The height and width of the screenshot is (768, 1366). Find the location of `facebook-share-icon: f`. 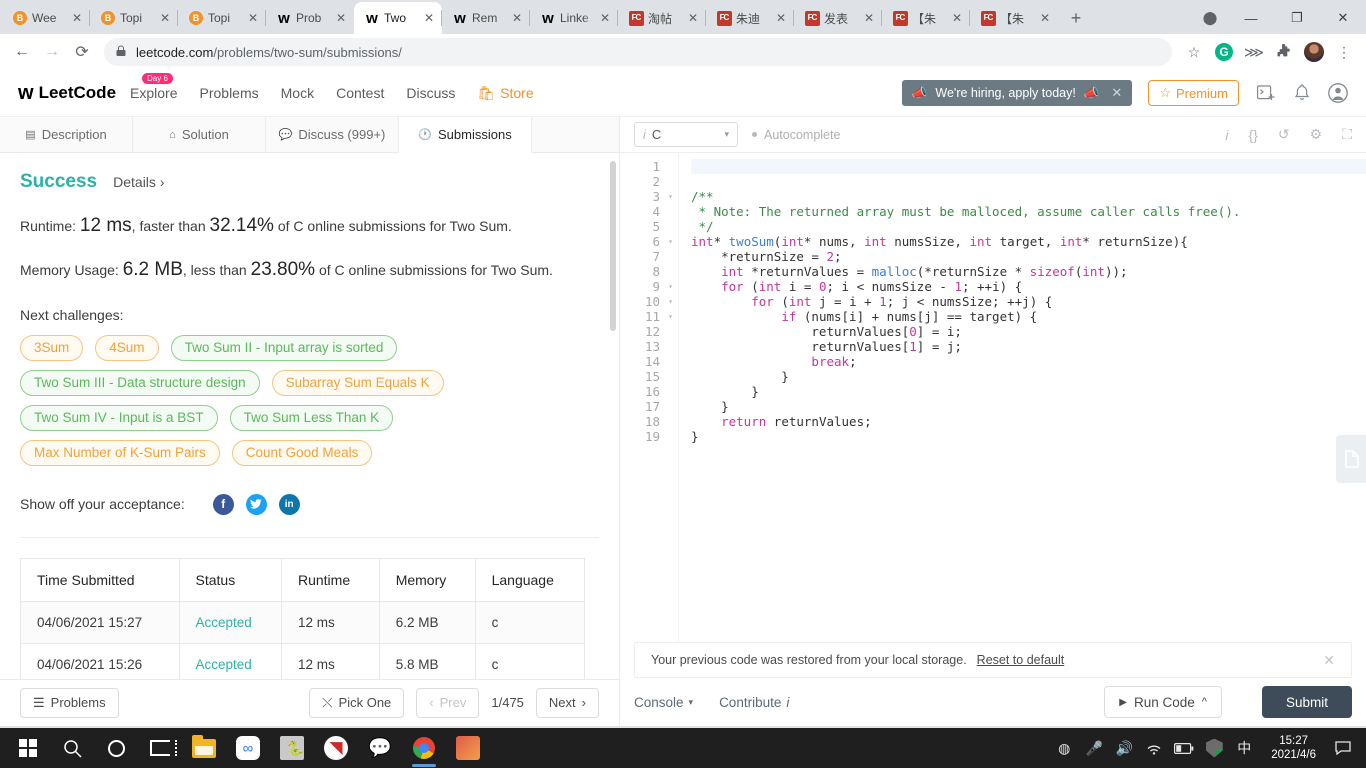

facebook-share-icon: f is located at coordinates (223, 504).